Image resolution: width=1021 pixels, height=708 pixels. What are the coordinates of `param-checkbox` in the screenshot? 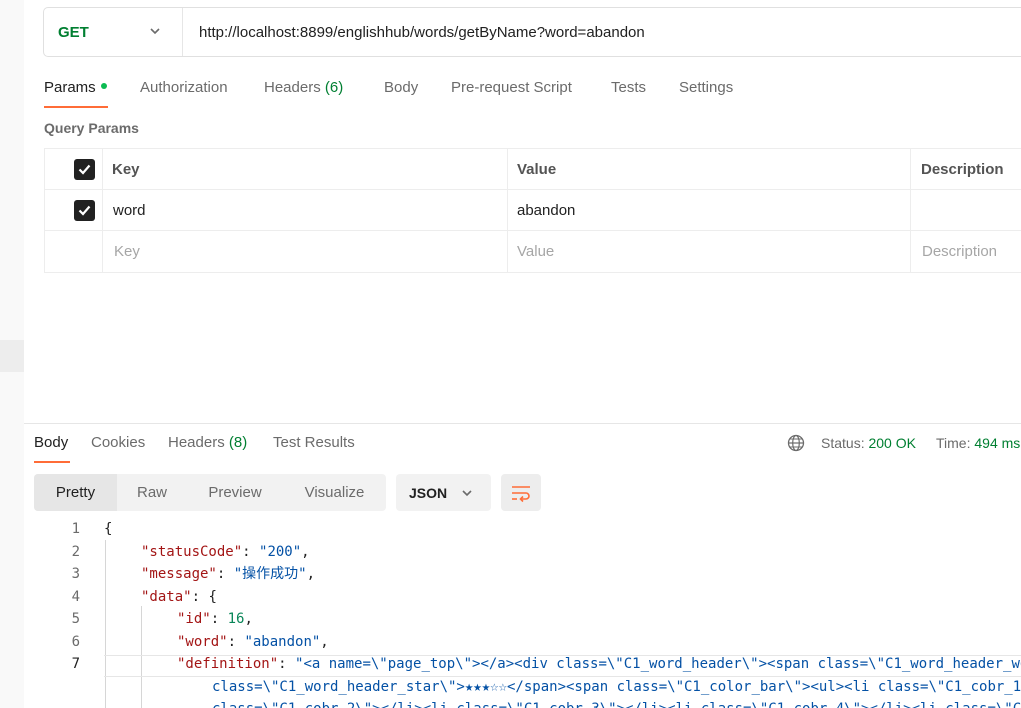 It's located at (84, 210).